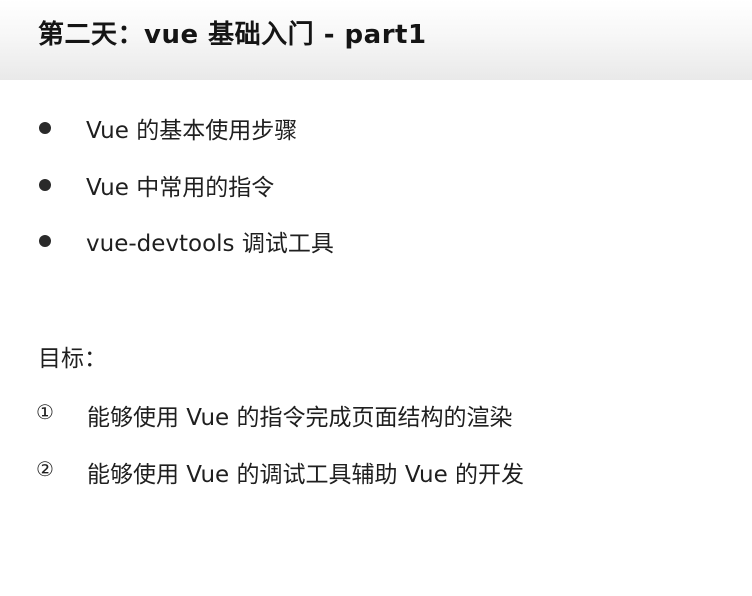  What do you see at coordinates (300, 418) in the screenshot?
I see `goal-text: 能够使用 Vue 的指令完成页面结构的渲染` at bounding box center [300, 418].